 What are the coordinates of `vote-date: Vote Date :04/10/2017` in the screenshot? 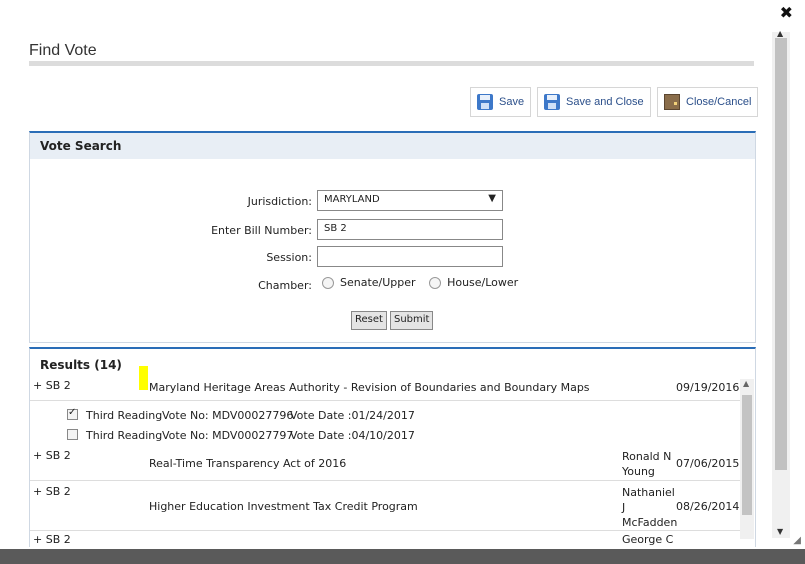 It's located at (352, 435).